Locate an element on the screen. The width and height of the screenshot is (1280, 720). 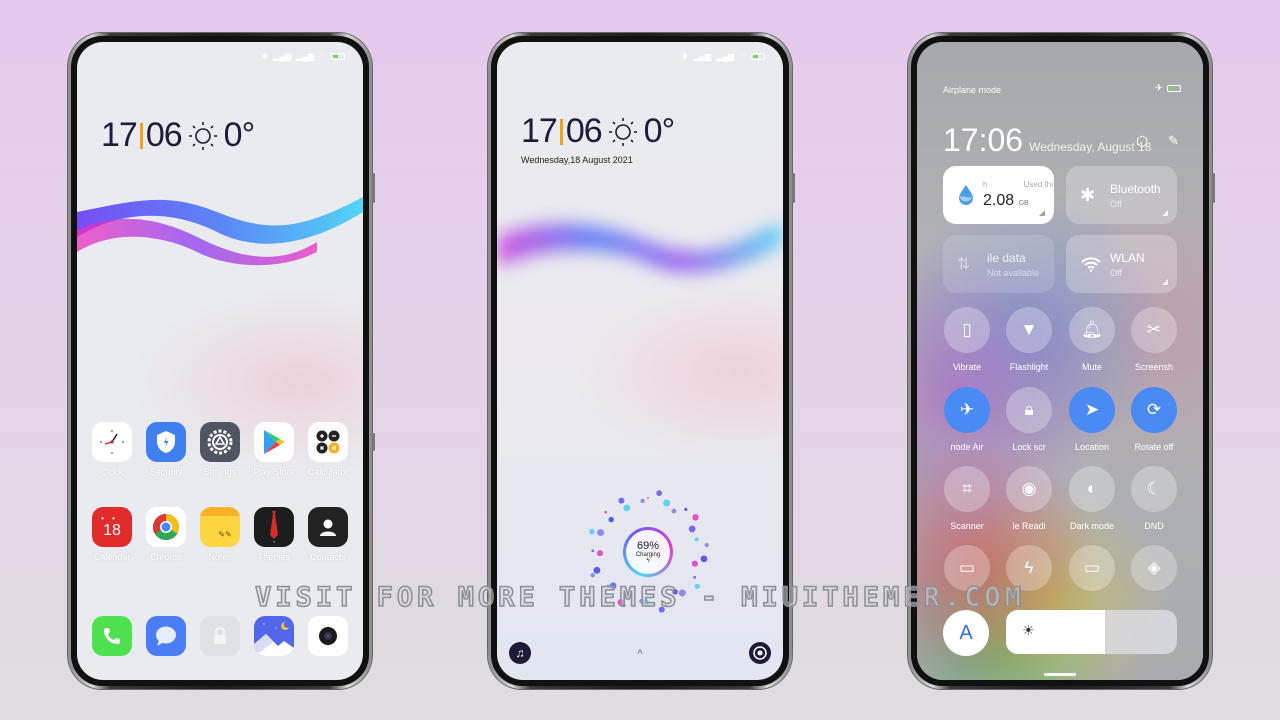
toggle-lightning: ϟ is located at coordinates (1029, 568).